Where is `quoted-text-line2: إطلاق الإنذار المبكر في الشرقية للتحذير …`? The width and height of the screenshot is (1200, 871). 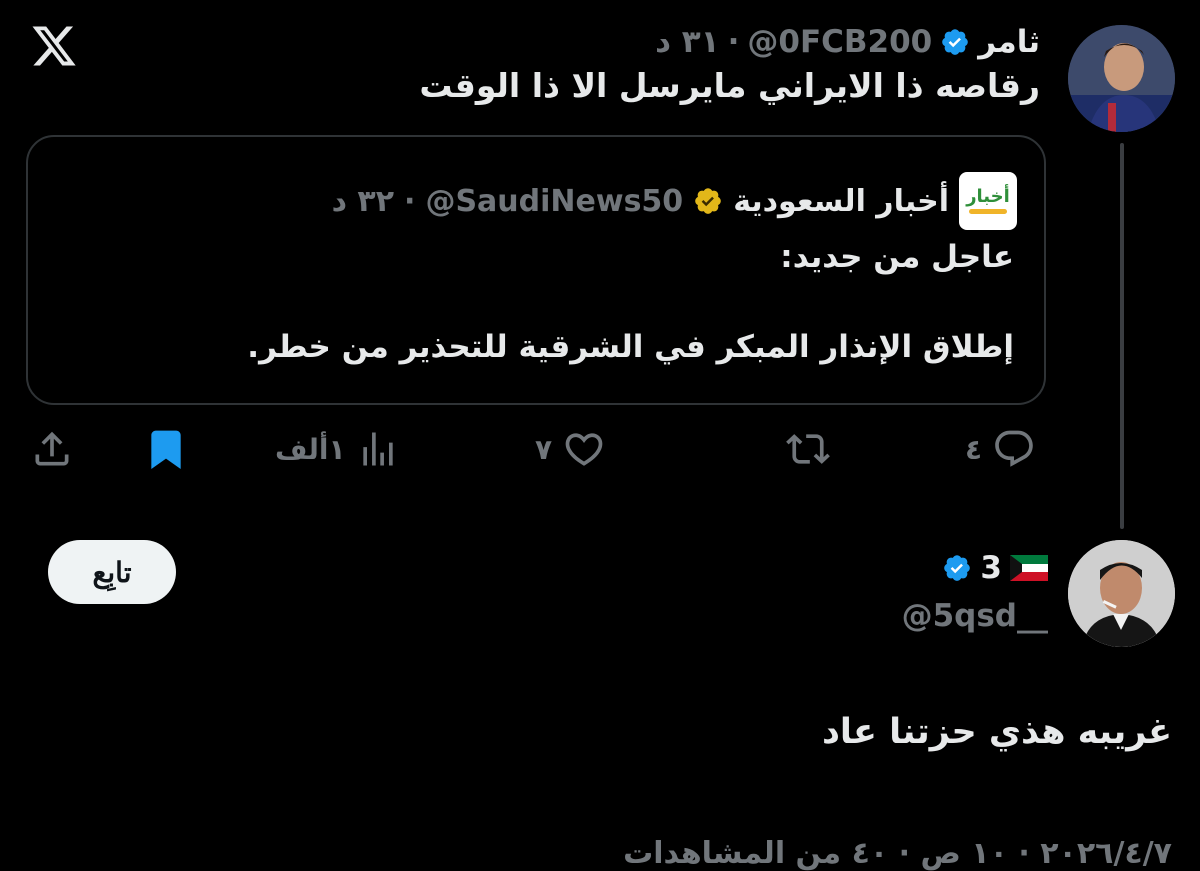
quoted-text-line2: إطلاق الإنذار المبكر في الشرقية للتحذير … is located at coordinates (630, 347).